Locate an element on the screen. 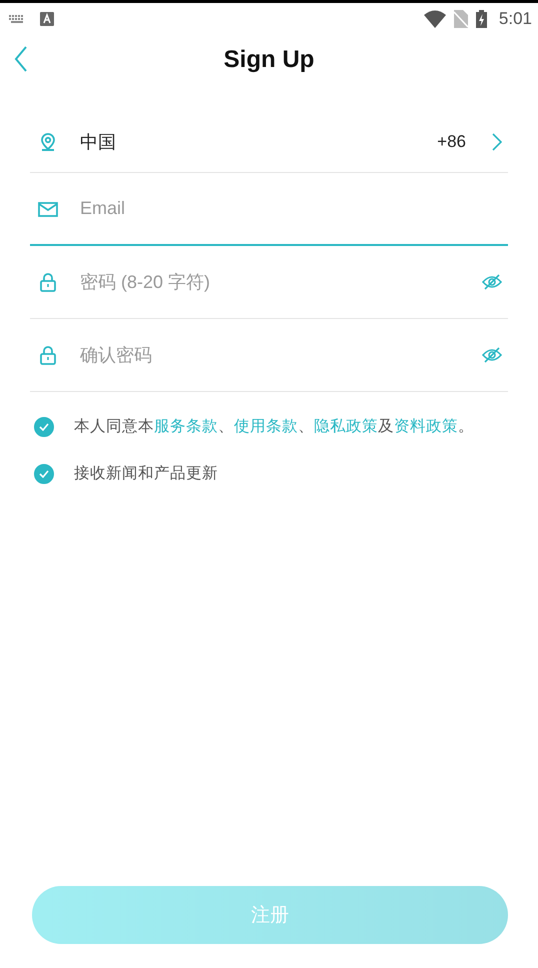 The image size is (538, 968). back-icon is located at coordinates (21, 59).